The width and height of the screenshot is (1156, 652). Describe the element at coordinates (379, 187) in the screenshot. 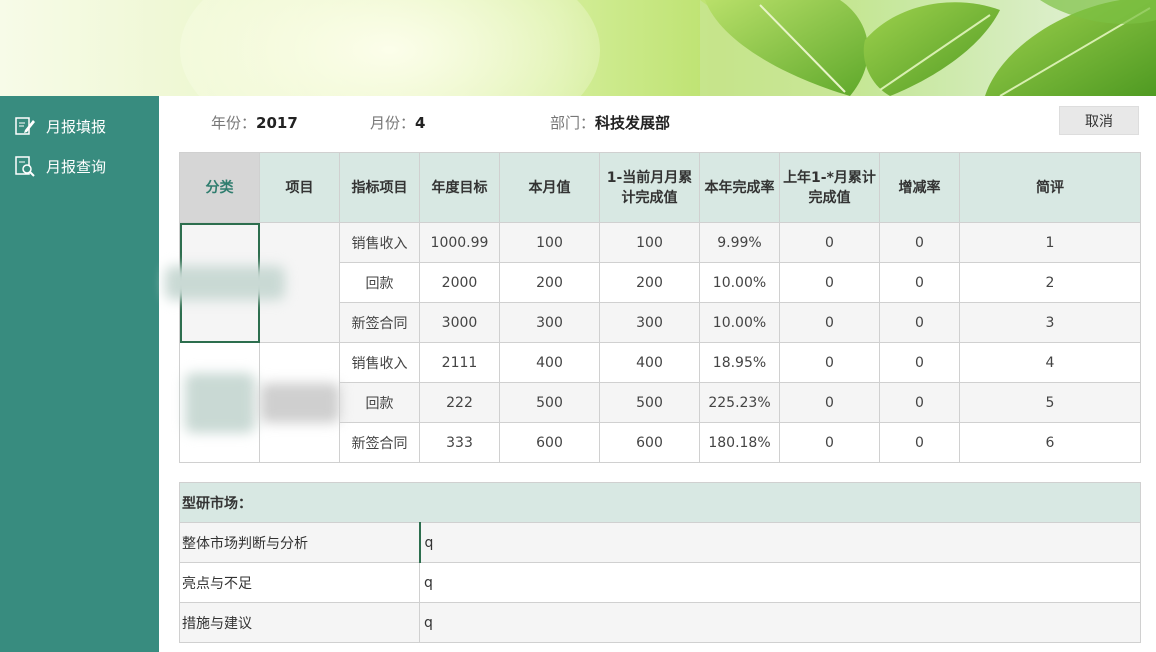

I see `column-header: 指标项目` at that location.